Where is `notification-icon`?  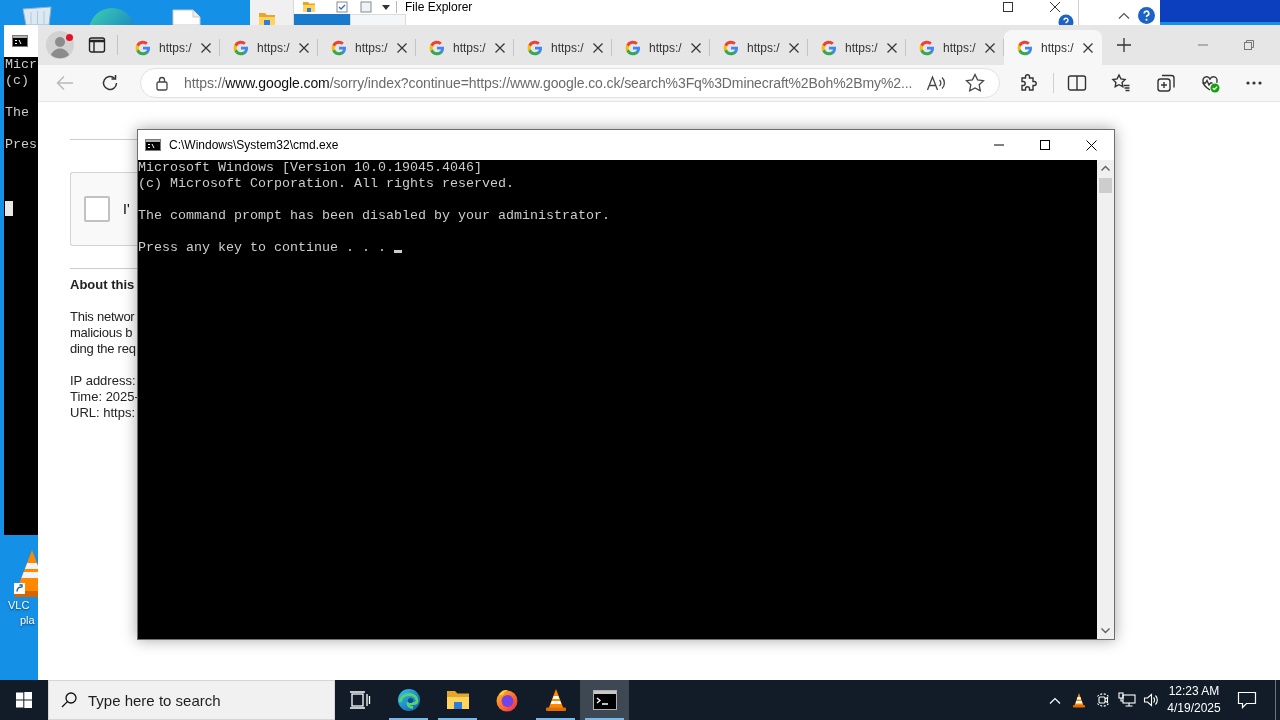
notification-icon is located at coordinates (1247, 700).